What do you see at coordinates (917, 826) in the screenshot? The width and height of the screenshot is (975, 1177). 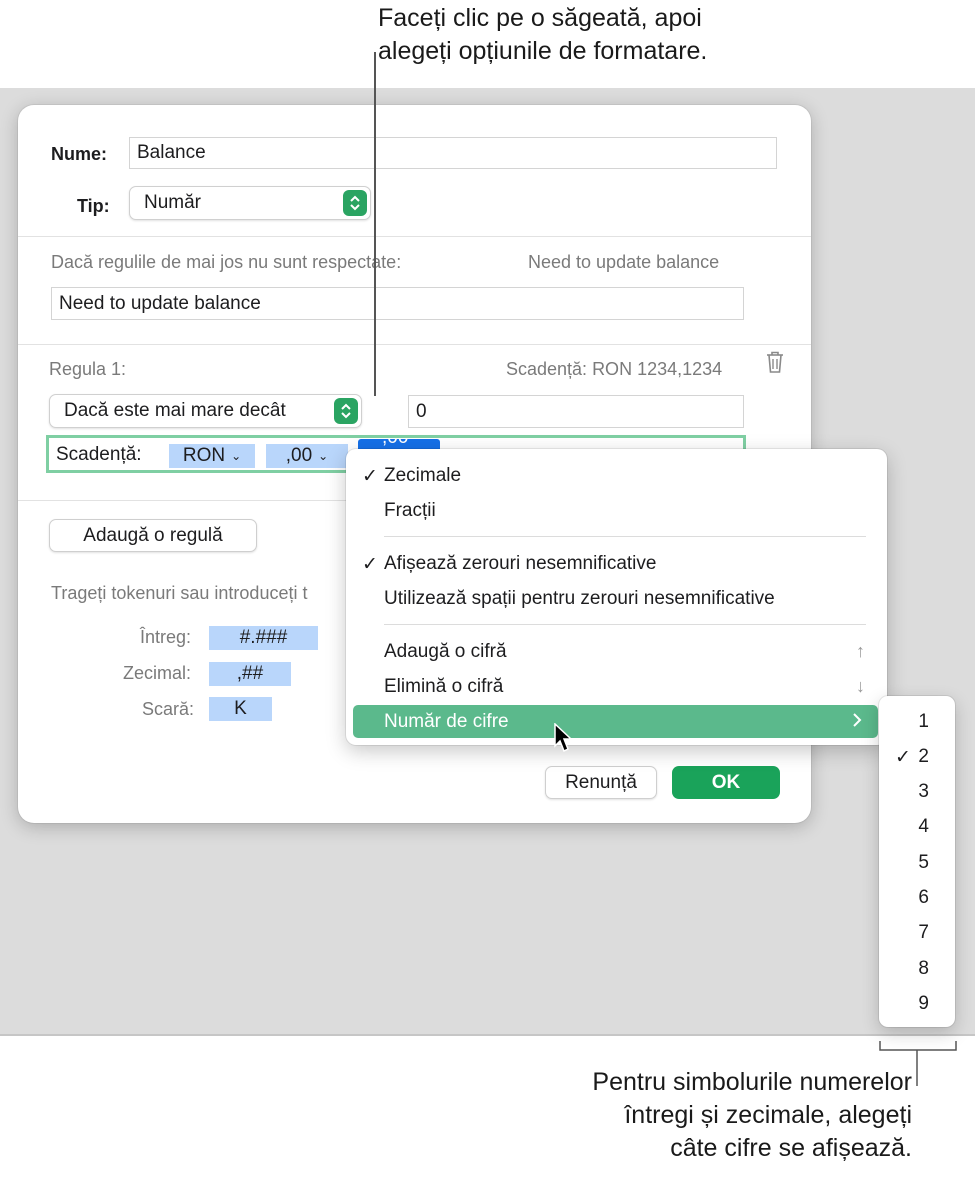 I see `submenu-item-4: 4` at bounding box center [917, 826].